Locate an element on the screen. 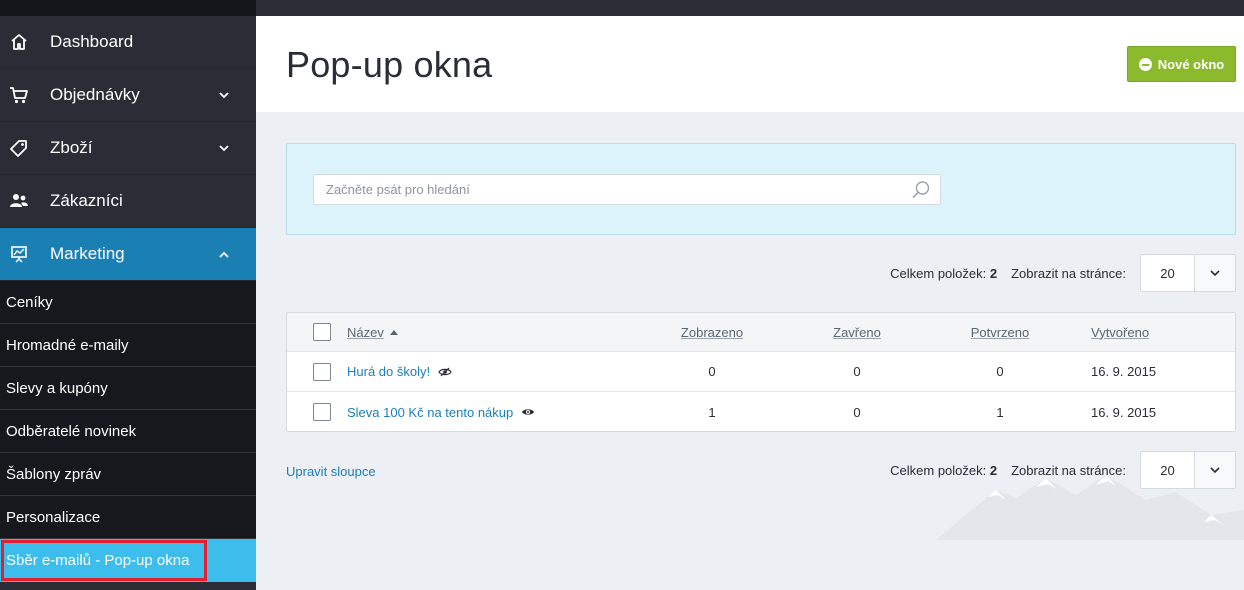 Image resolution: width=1244 pixels, height=590 pixels. home-icon is located at coordinates (19, 42).